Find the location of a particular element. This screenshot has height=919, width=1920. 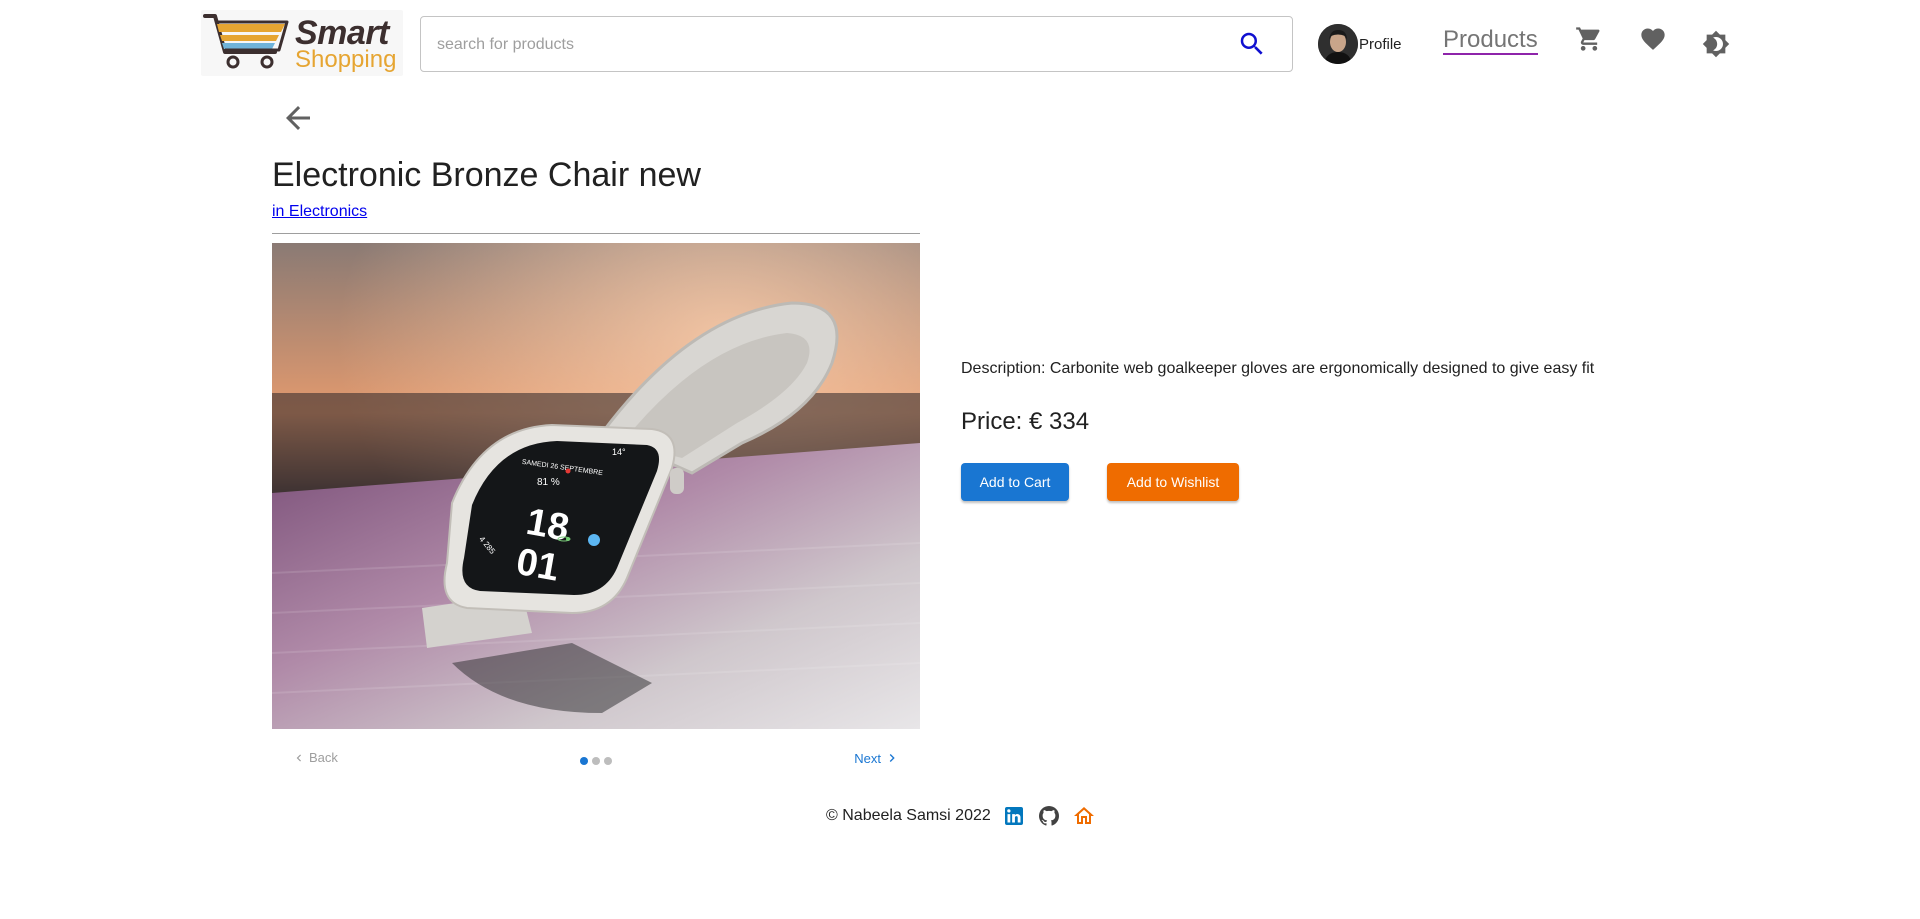

avatar-image is located at coordinates (1338, 44).